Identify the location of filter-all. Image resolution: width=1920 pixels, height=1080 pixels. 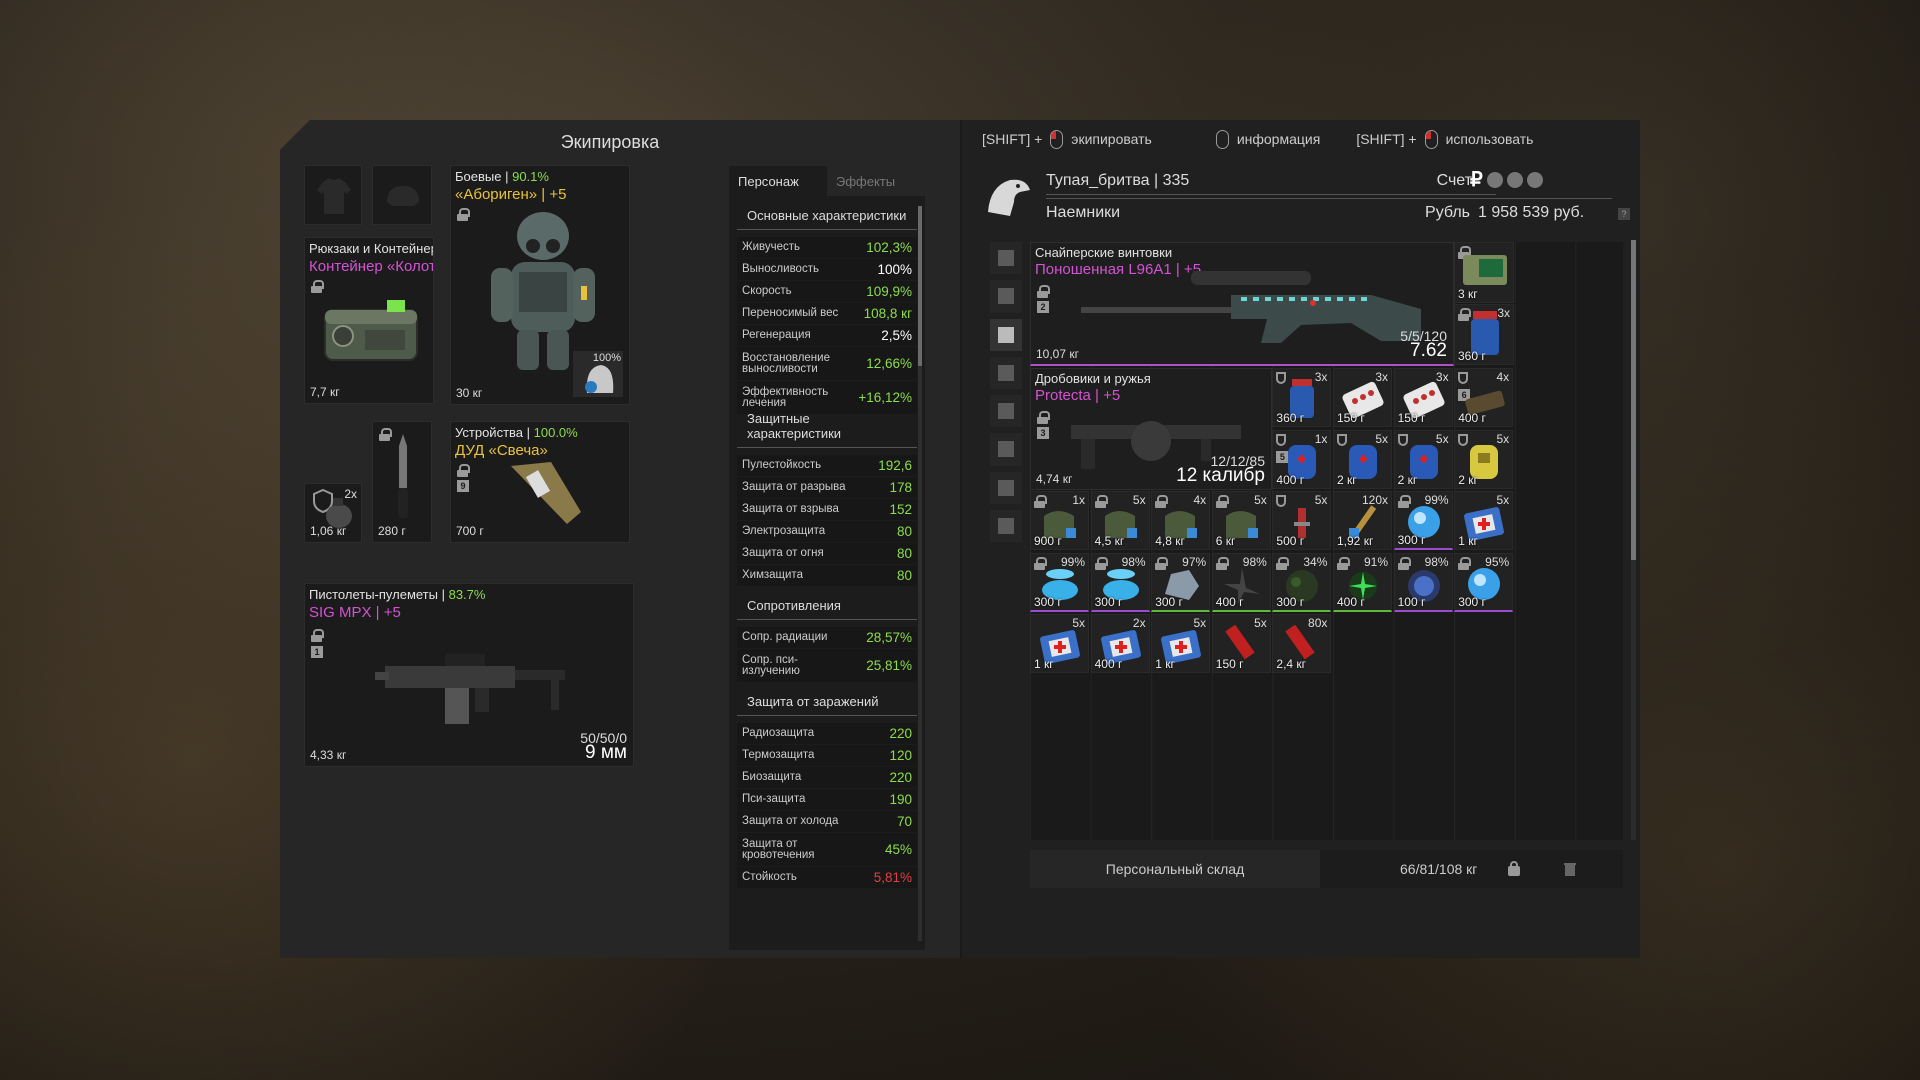
(1006, 258).